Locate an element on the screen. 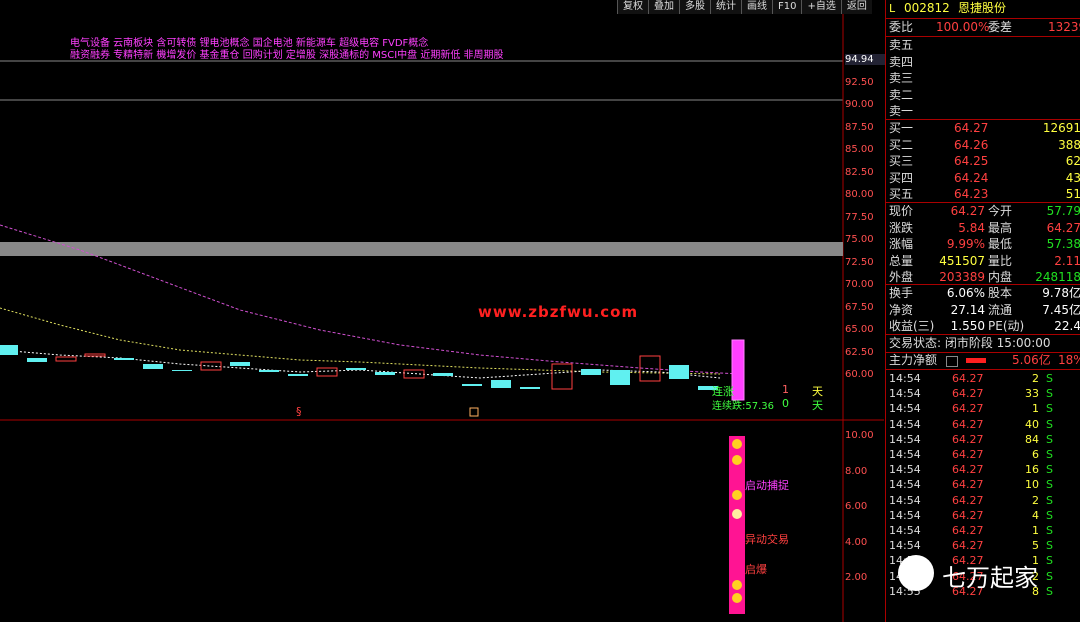 This screenshot has height=622, width=1080. bid-ratio-row: 委比 100.00% 委差 13239 is located at coordinates (983, 27).